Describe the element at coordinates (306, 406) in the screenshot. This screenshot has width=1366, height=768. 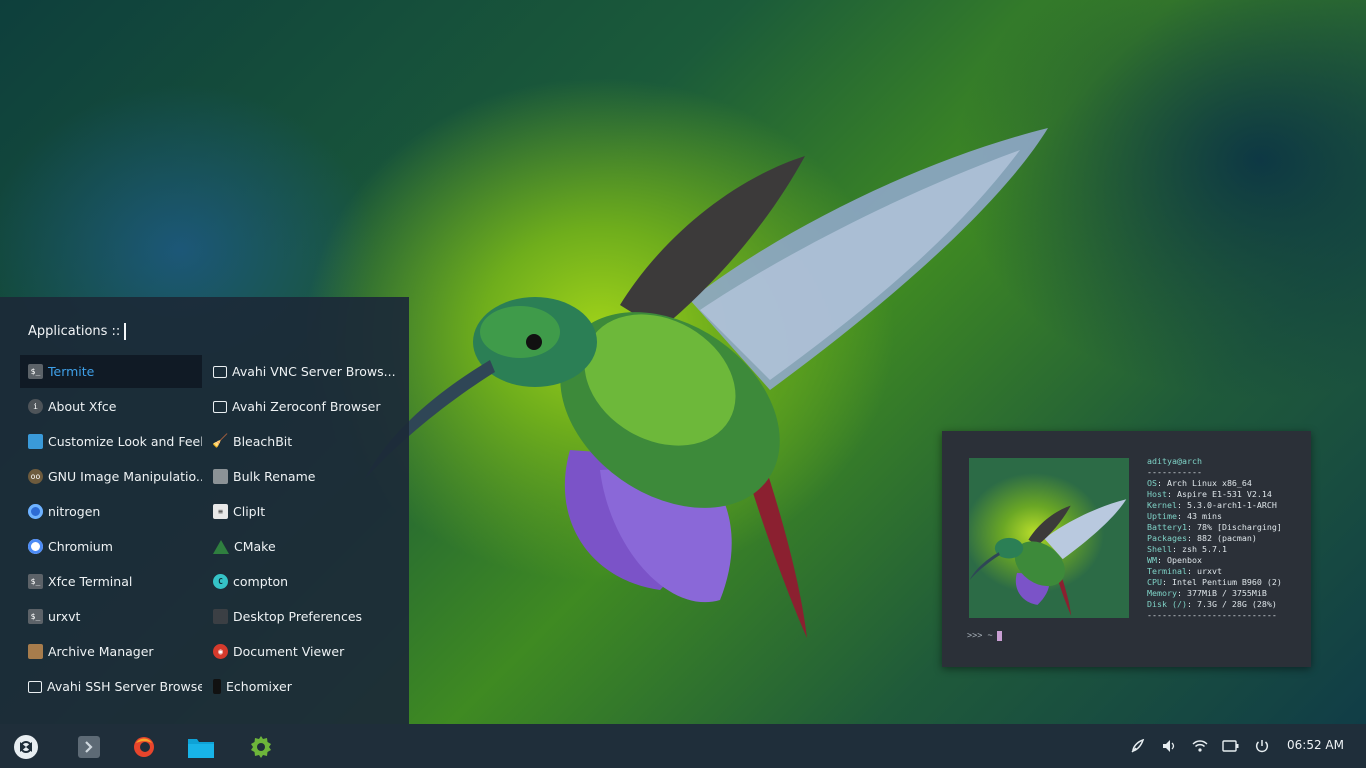
I see `menu-item-label: Avahi Zeroconf Browser` at that location.